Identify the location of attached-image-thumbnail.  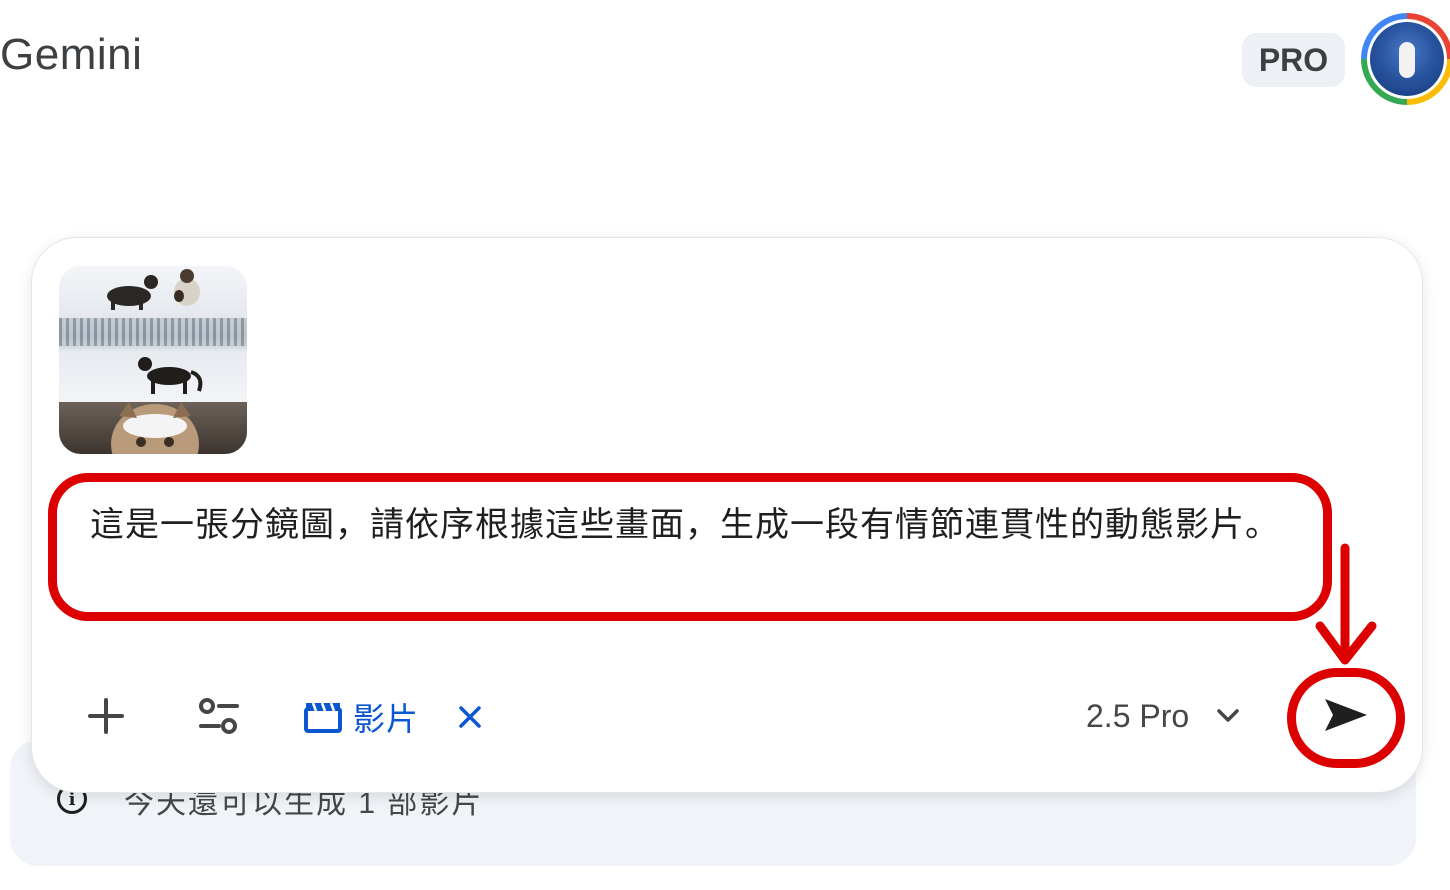
(153, 360).